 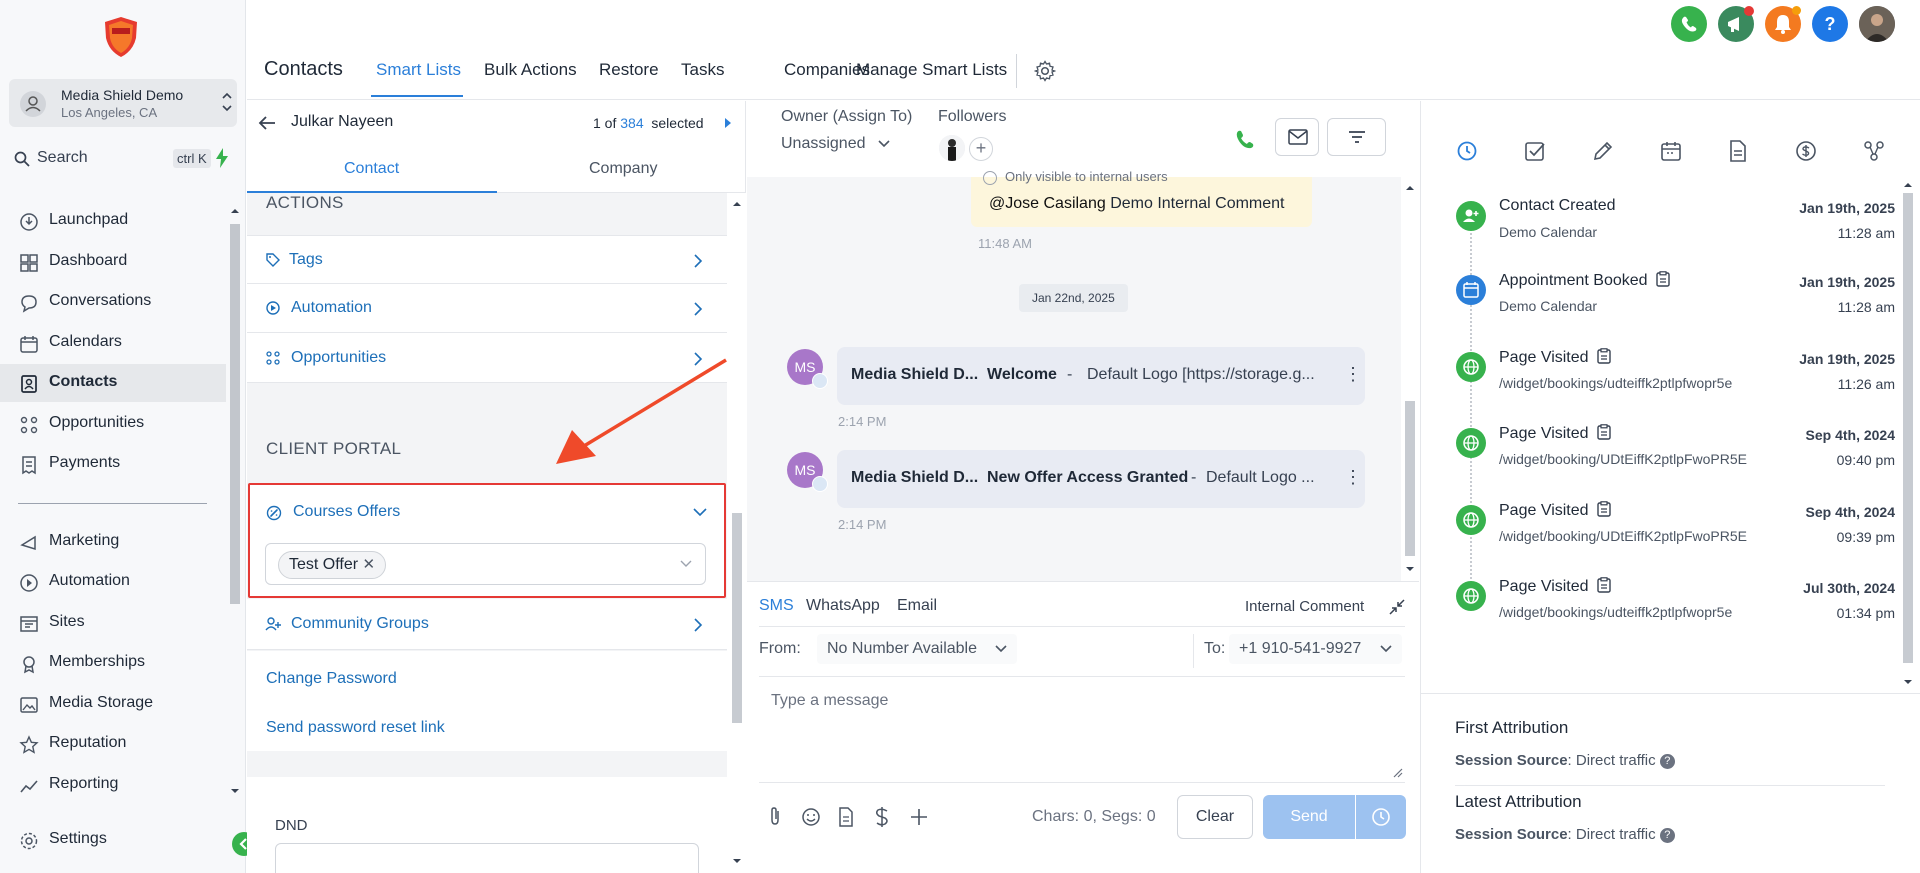 I want to click on email-button, so click(x=1297, y=137).